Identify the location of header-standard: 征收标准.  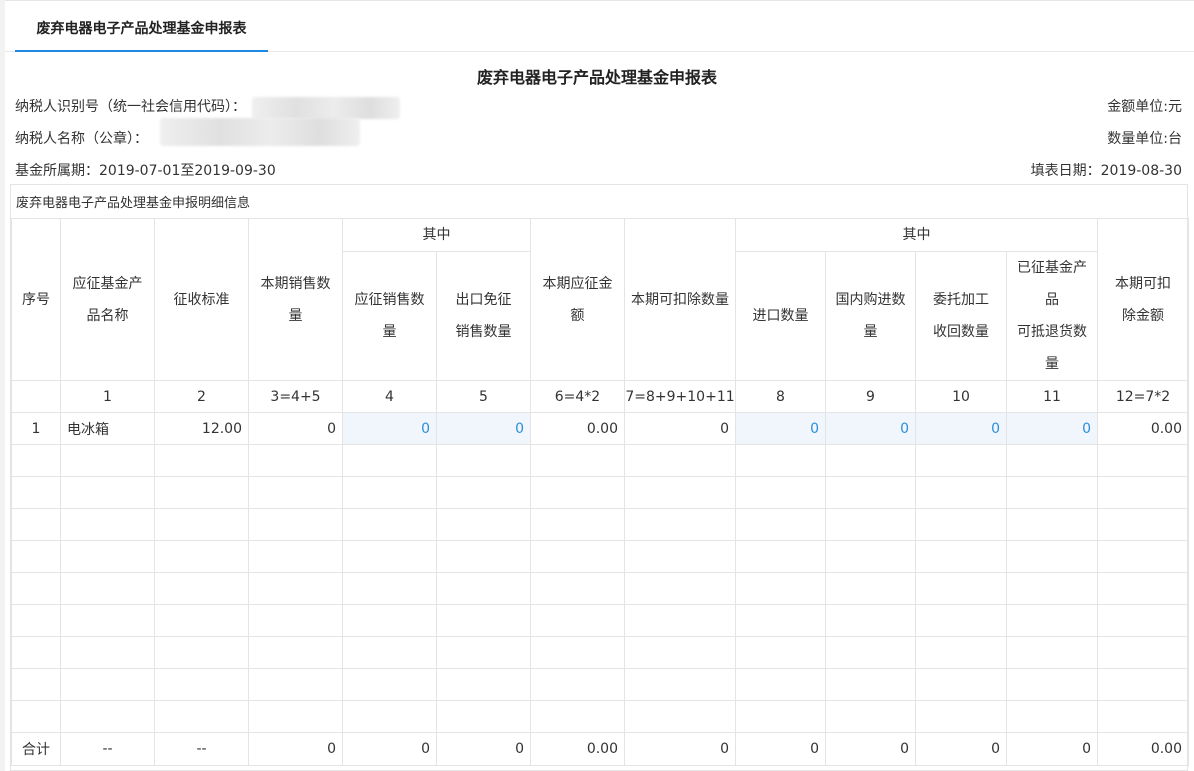
(201, 299).